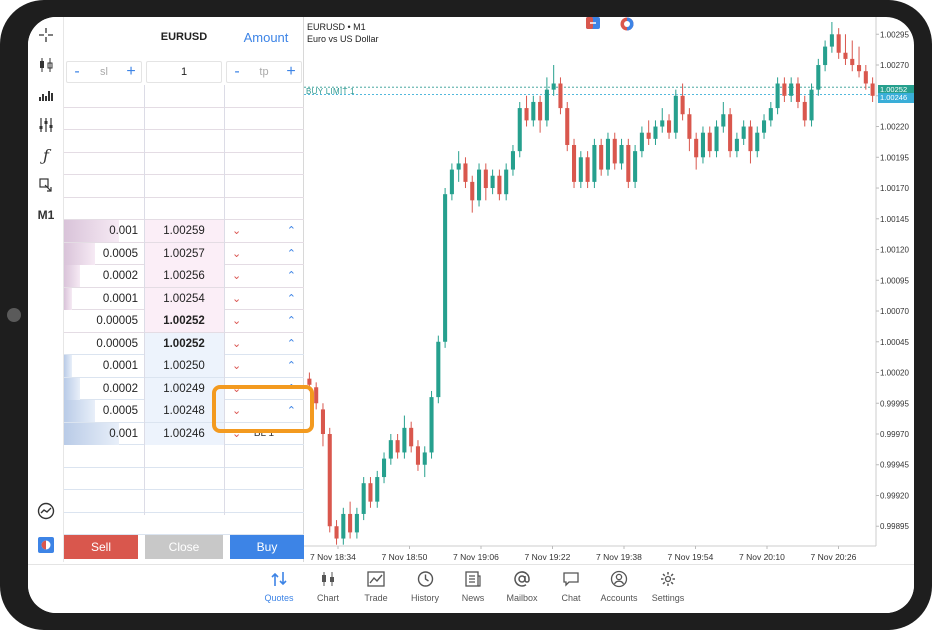 The width and height of the screenshot is (932, 630). I want to click on sl-stepper: - sl +, so click(104, 72).